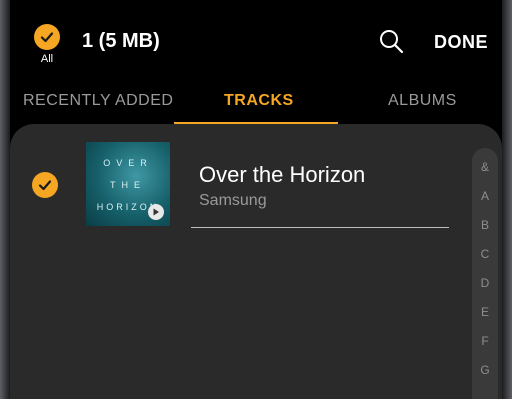  Describe the element at coordinates (461, 42) in the screenshot. I see `done-button: DONE` at that location.